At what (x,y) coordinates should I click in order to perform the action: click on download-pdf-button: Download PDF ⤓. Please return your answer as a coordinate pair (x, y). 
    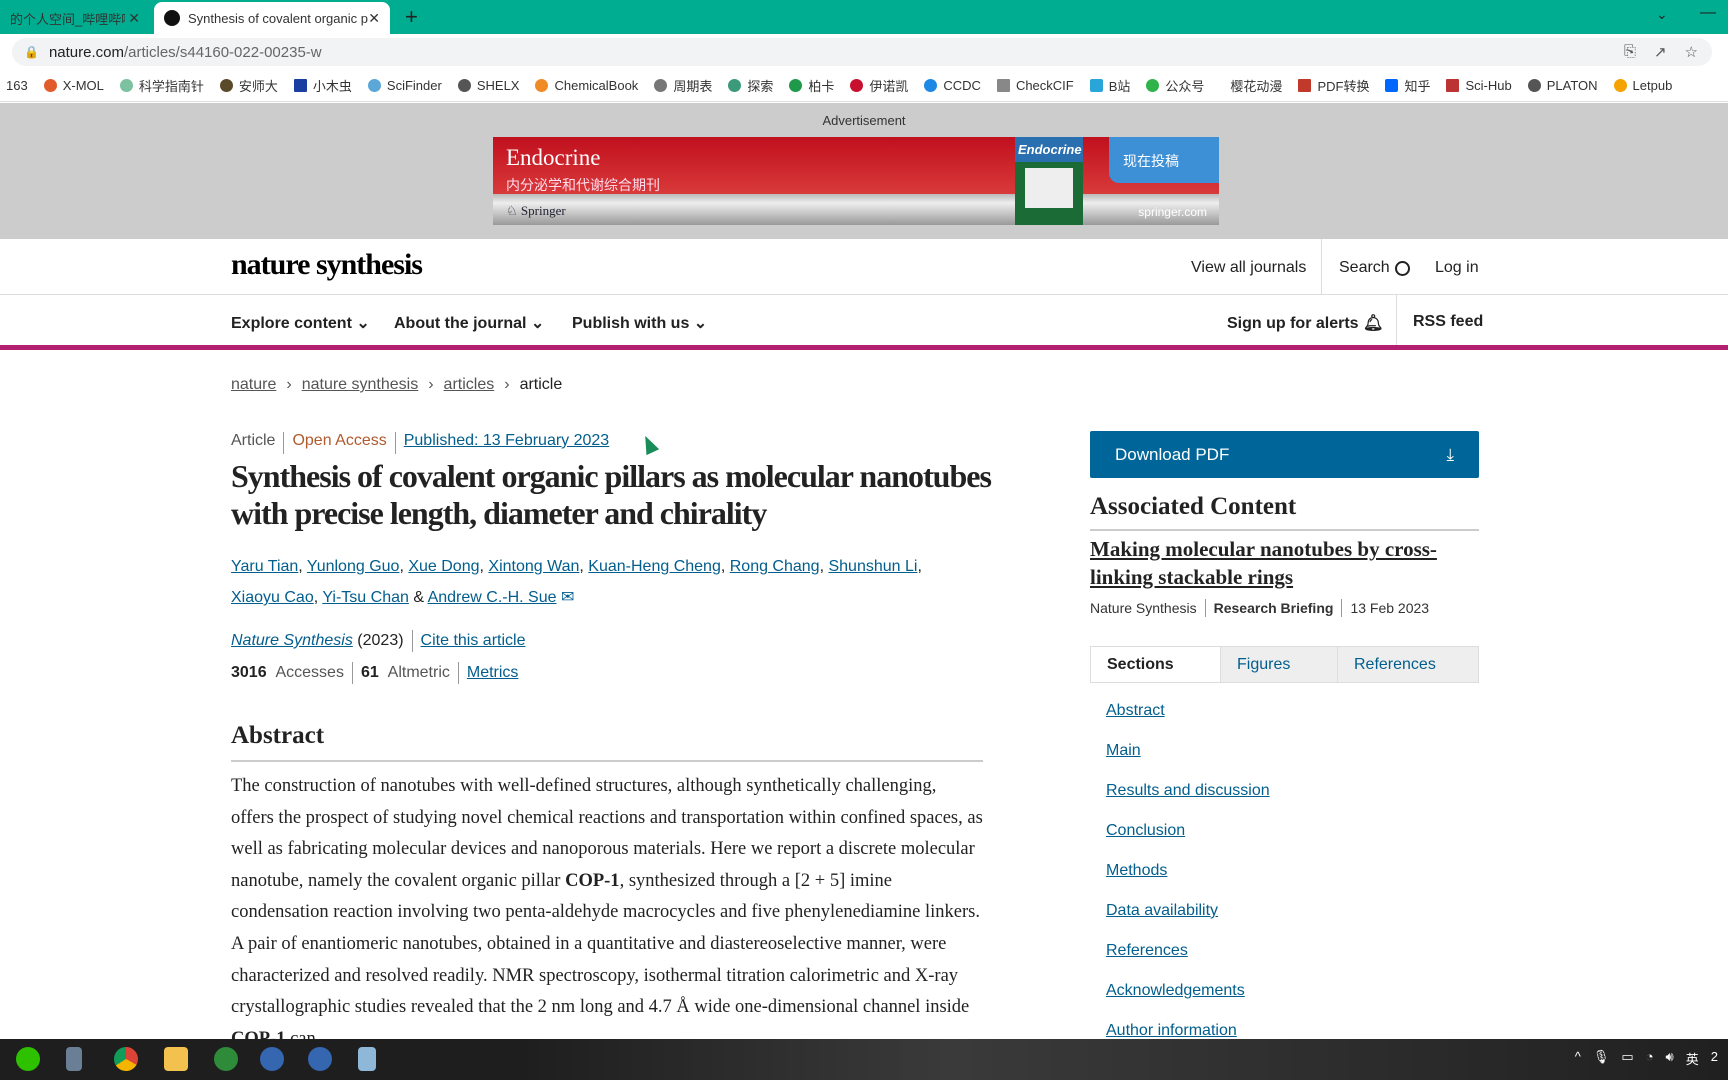
    Looking at the image, I should click on (1284, 454).